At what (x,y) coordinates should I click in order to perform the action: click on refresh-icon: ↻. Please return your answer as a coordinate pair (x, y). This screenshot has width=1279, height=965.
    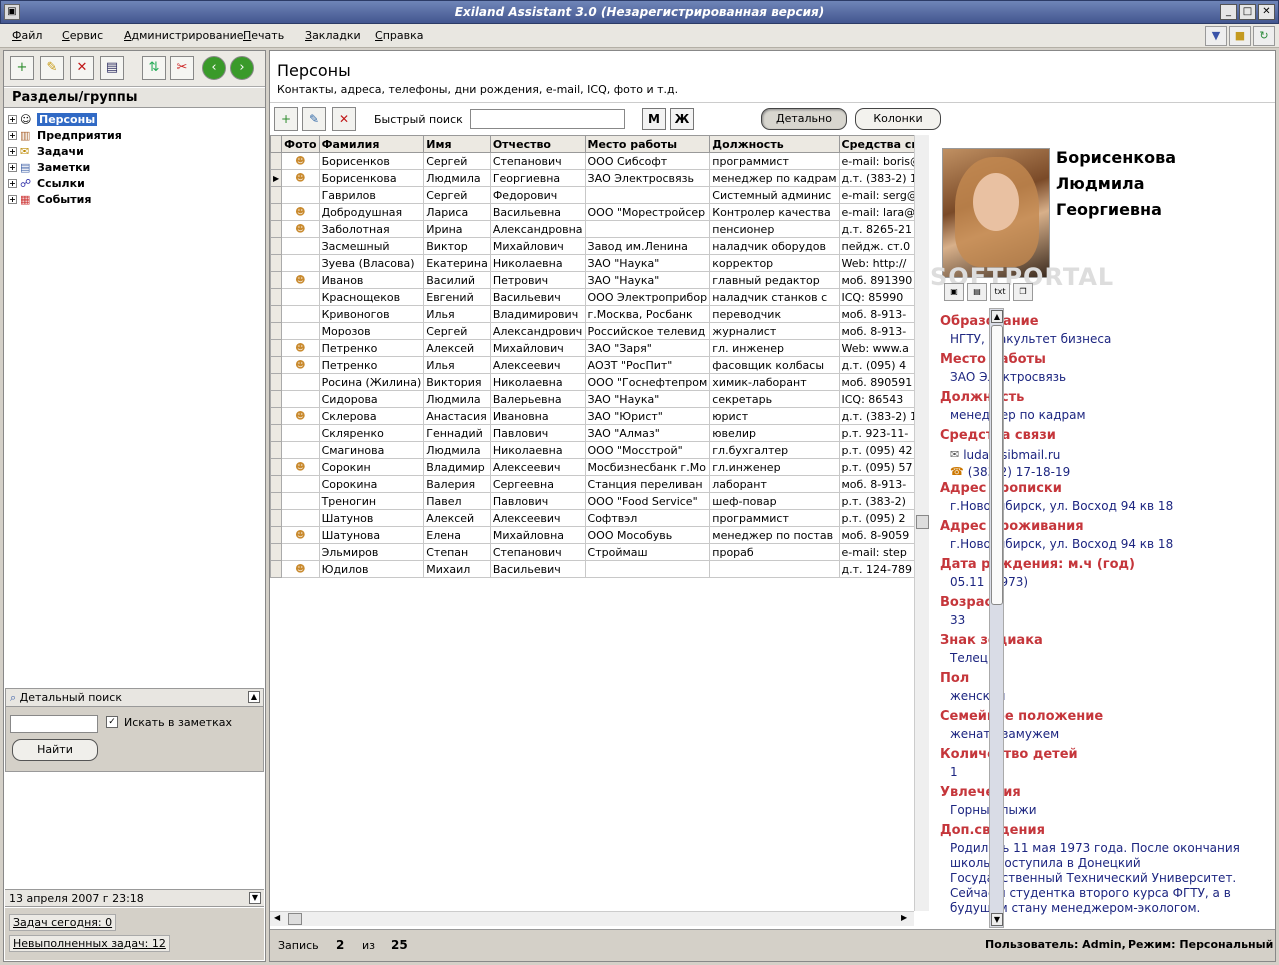
    Looking at the image, I should click on (1264, 36).